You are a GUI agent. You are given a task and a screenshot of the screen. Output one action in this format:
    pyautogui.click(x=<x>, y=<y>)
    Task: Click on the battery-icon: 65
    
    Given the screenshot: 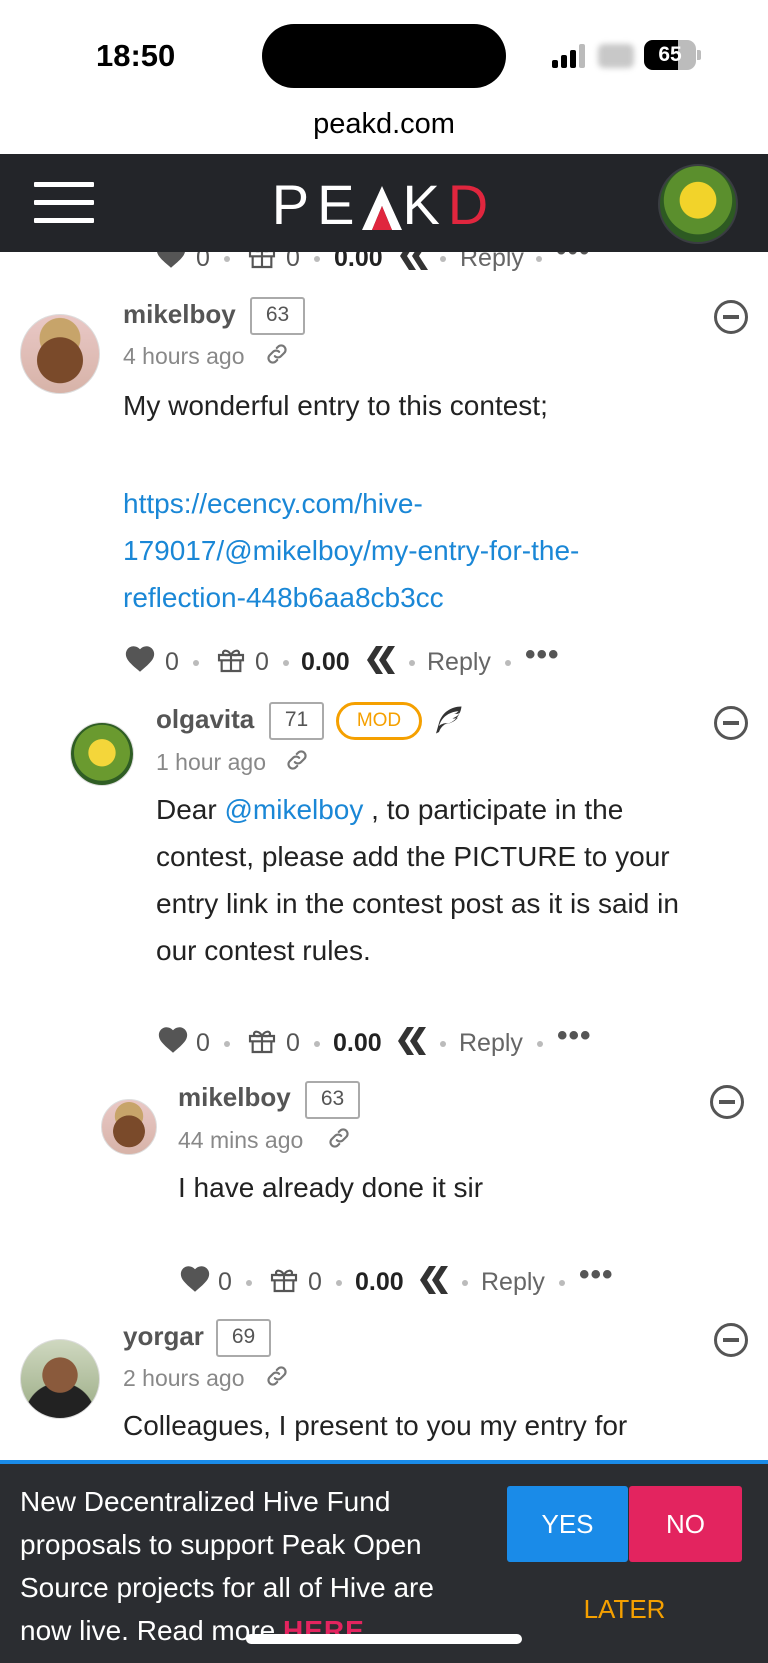 What is the action you would take?
    pyautogui.click(x=670, y=55)
    